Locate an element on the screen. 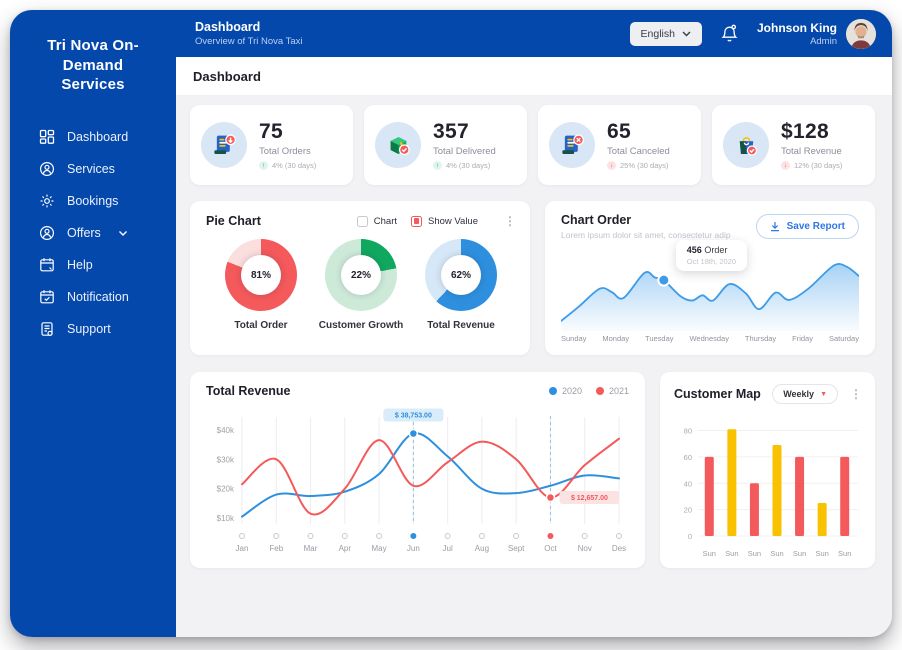 This screenshot has width=902, height=650. stat-label: Total Delivered is located at coordinates (464, 151).